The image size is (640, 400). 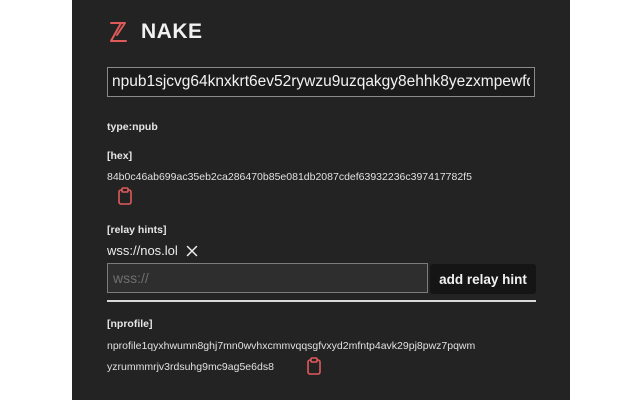 I want to click on type-label: type:npub, so click(x=132, y=127).